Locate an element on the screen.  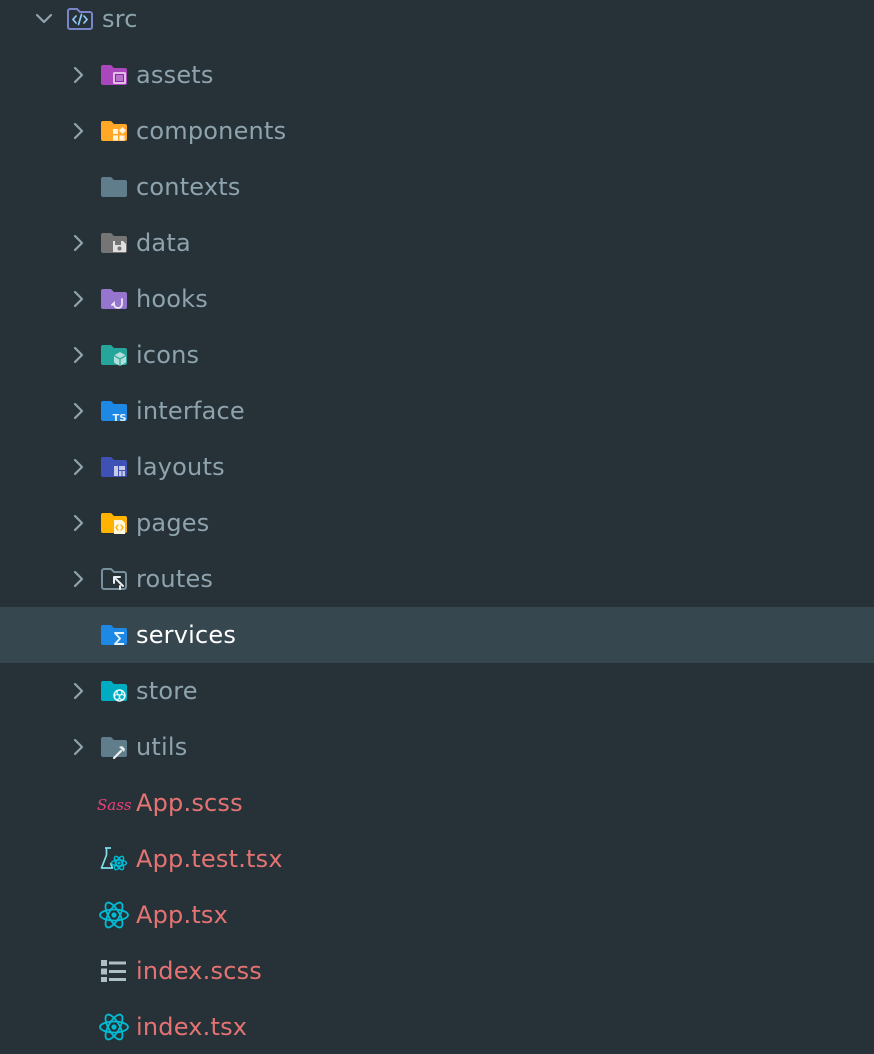
tree-label-store: store is located at coordinates (167, 691).